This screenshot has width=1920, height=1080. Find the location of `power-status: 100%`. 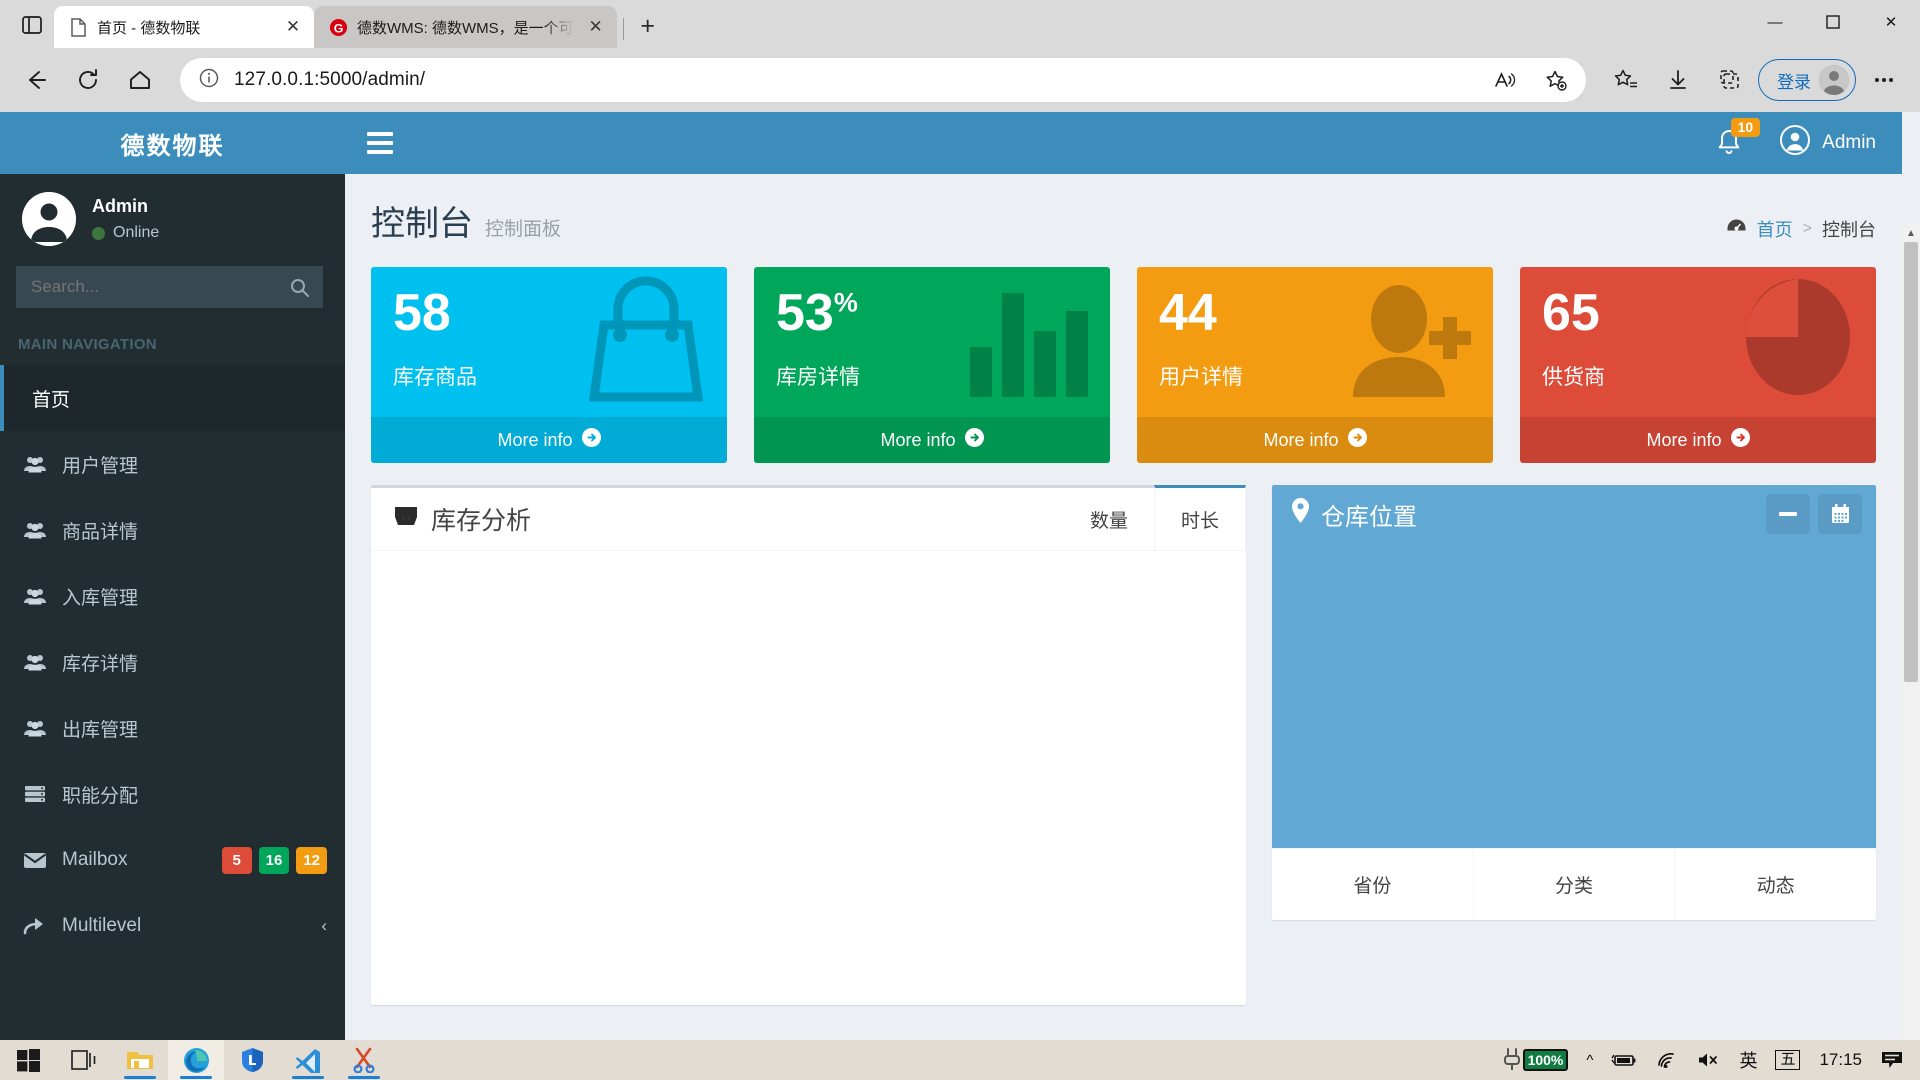

power-status: 100% is located at coordinates (1535, 1060).